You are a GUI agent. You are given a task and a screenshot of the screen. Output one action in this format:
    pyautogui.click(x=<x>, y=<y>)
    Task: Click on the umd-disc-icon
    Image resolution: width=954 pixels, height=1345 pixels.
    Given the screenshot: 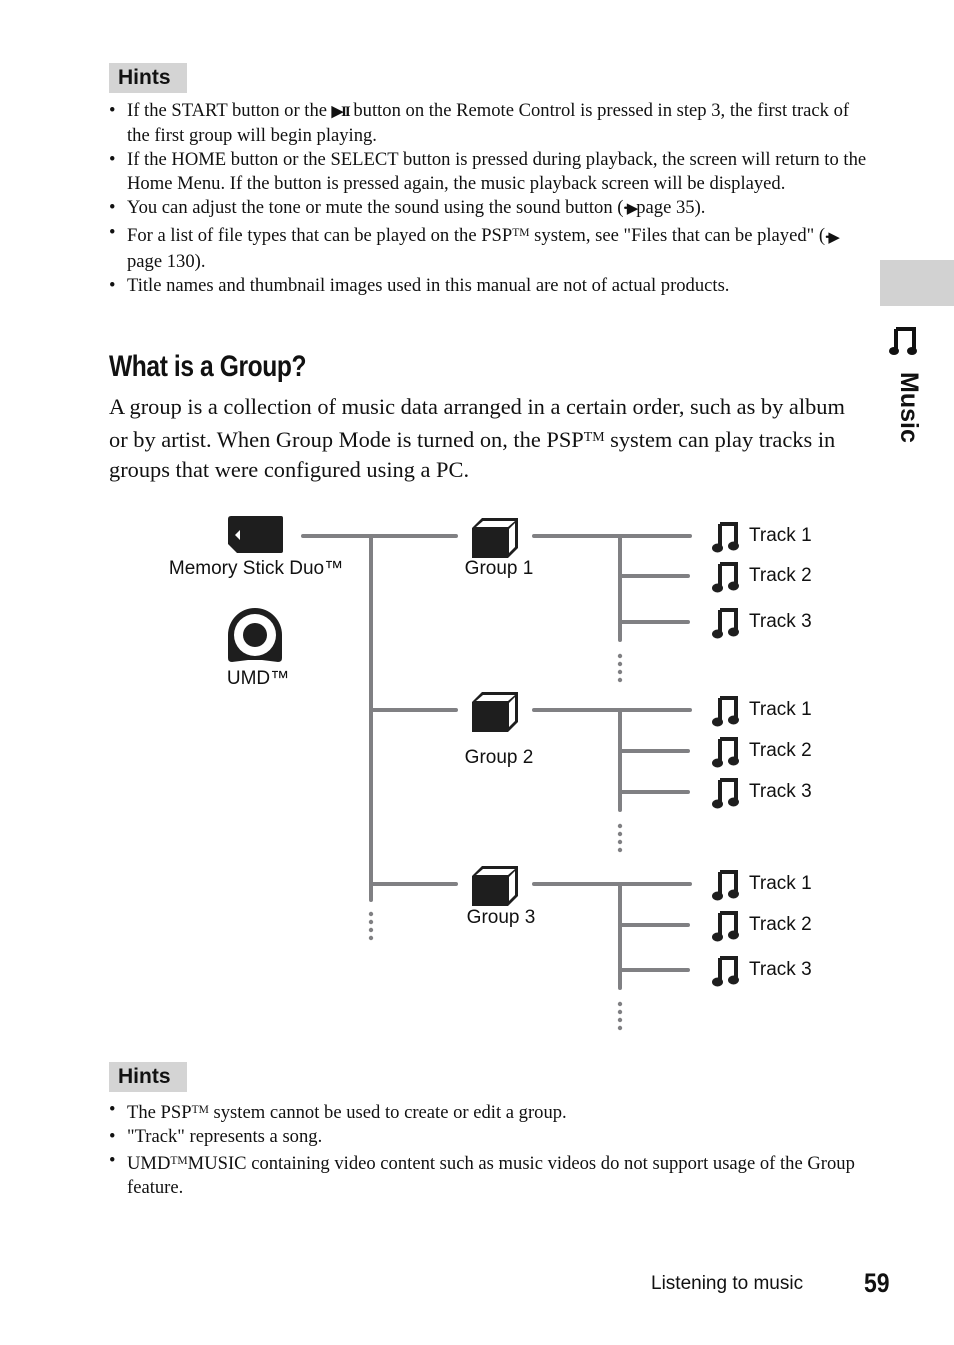 What is the action you would take?
    pyautogui.click(x=255, y=635)
    